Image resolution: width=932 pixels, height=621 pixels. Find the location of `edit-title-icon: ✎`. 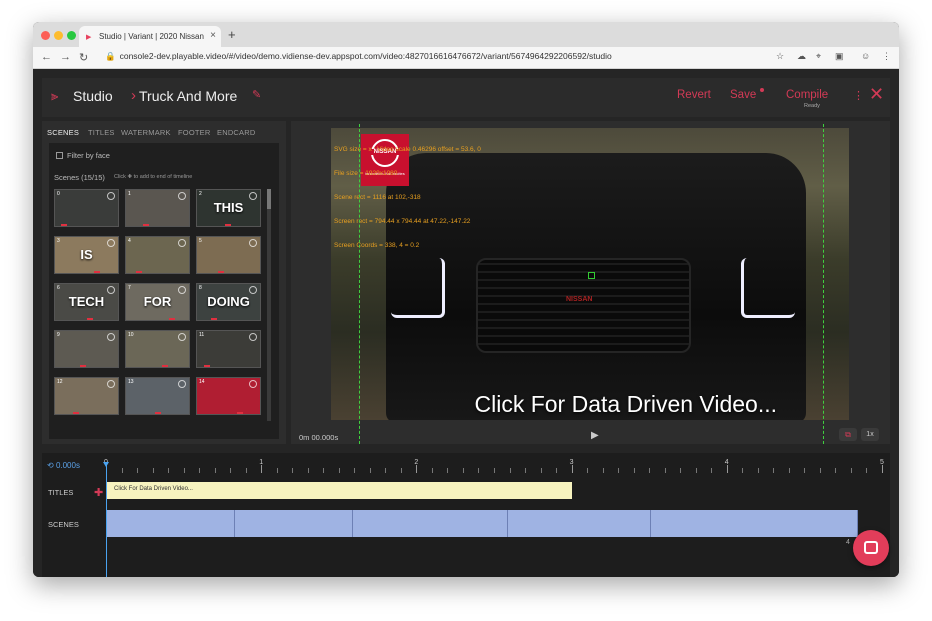

edit-title-icon: ✎ is located at coordinates (256, 94).